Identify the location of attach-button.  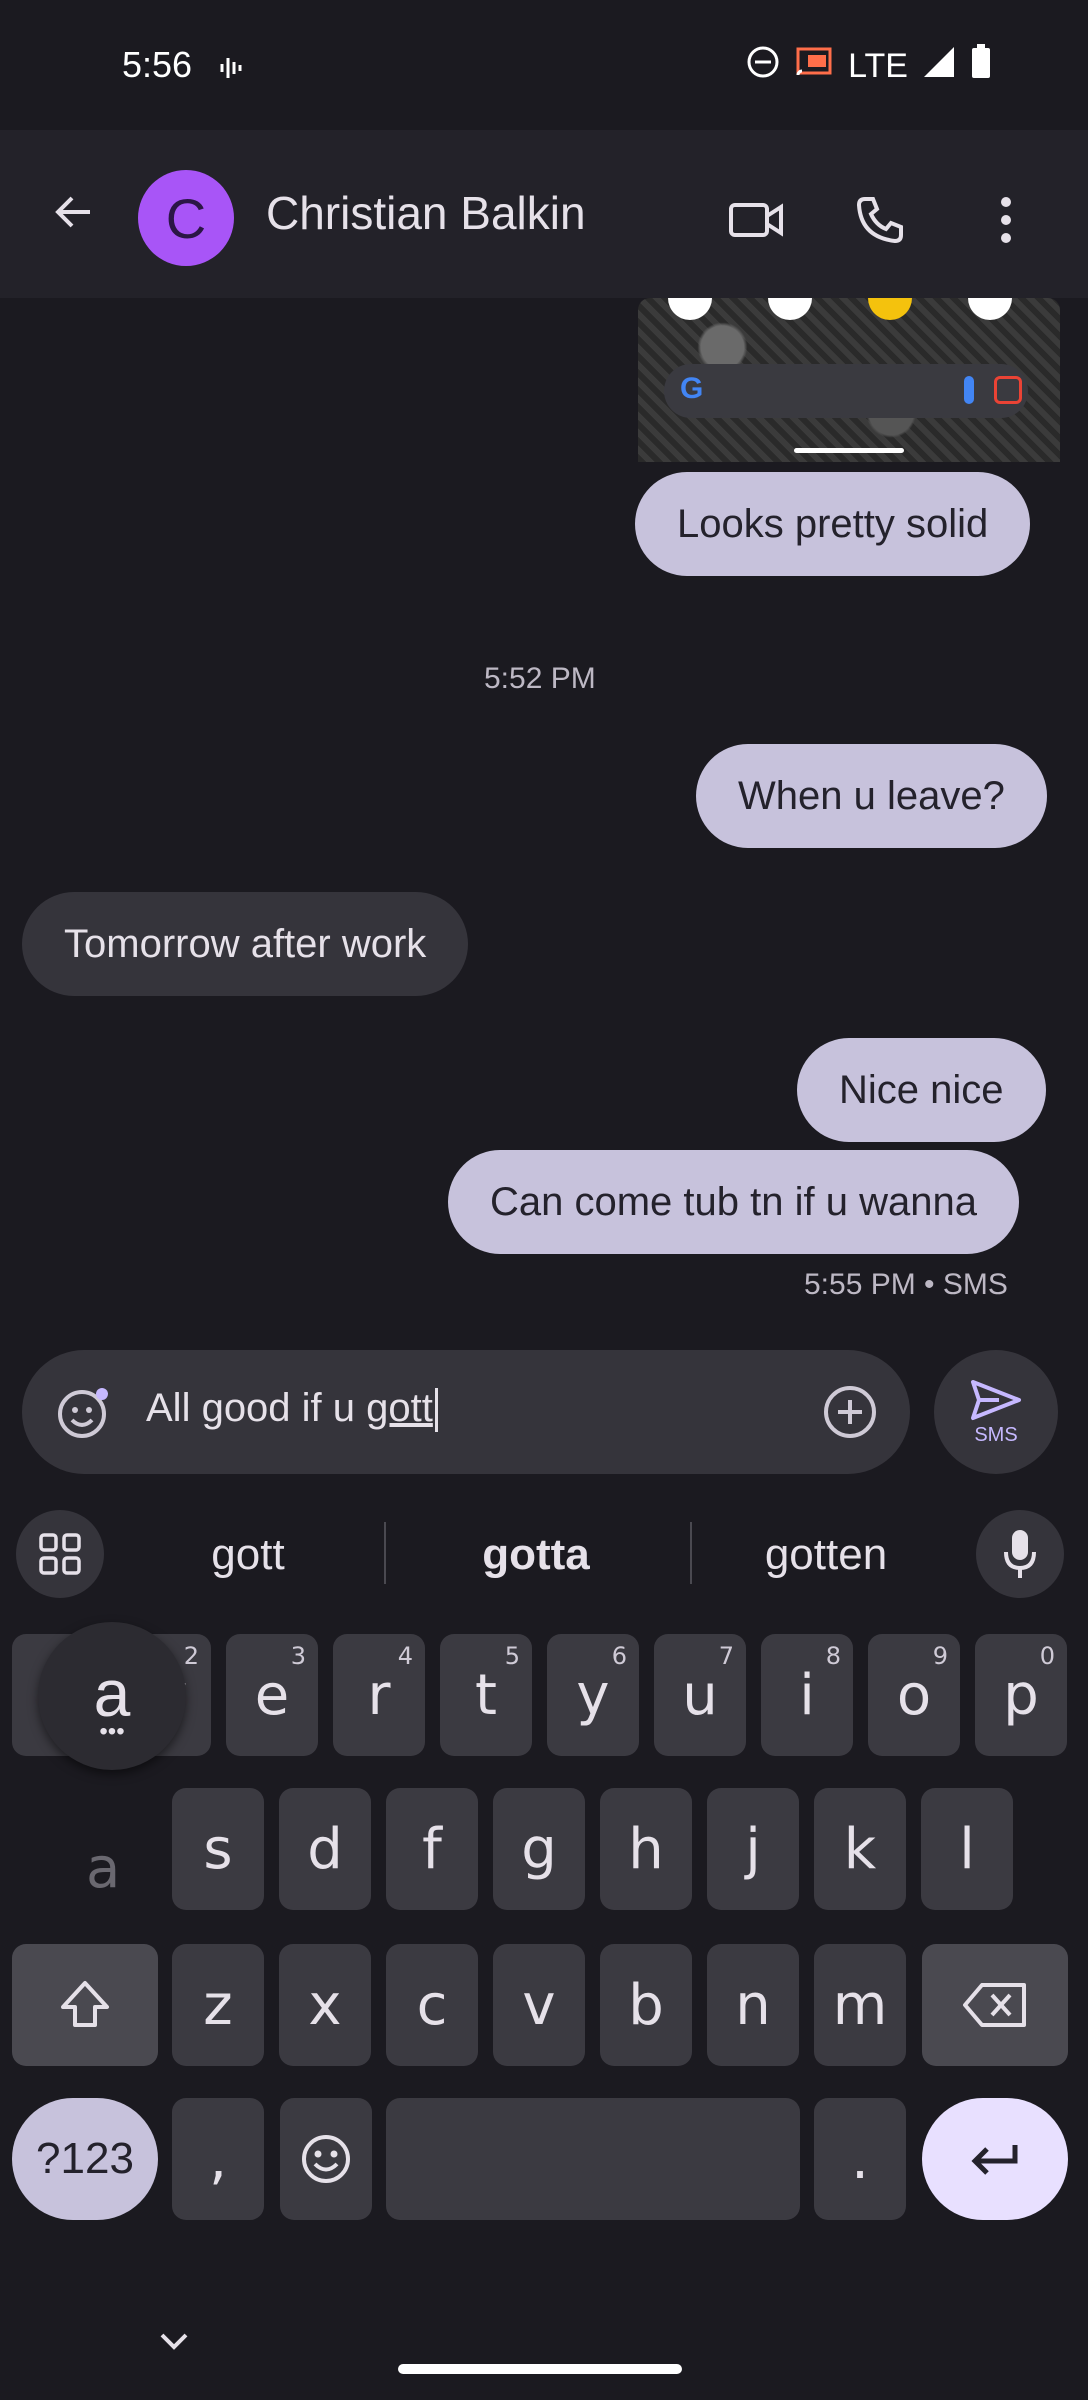
(850, 1412).